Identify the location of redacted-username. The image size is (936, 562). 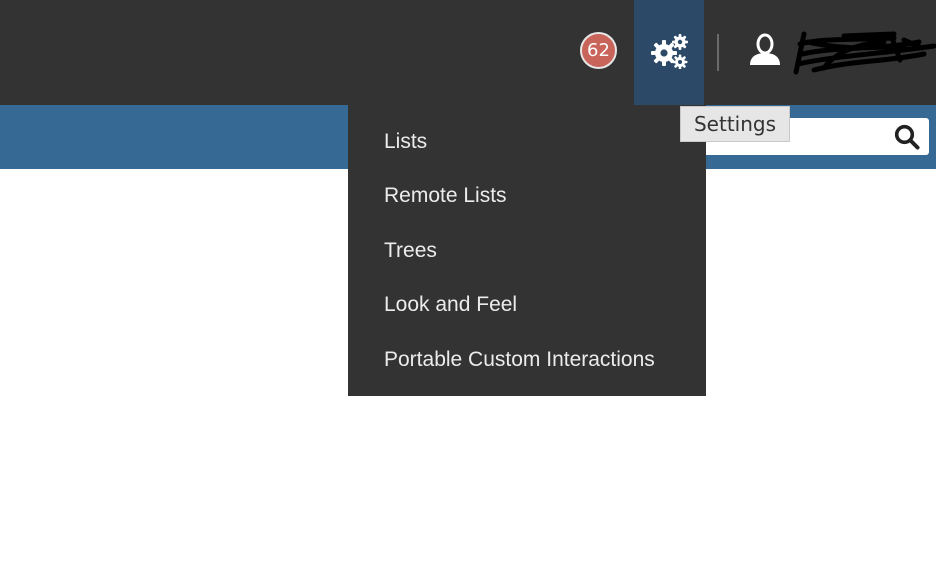
(864, 53).